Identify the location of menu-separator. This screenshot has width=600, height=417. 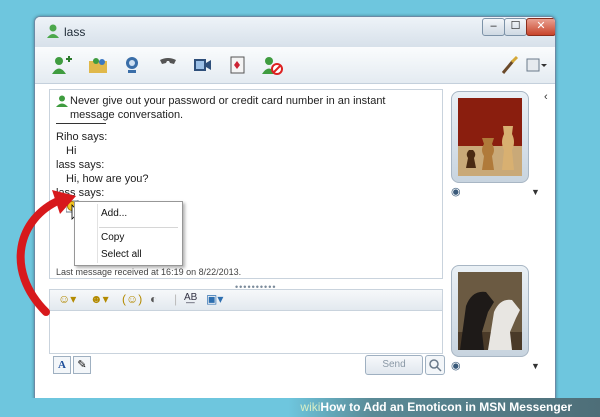
(138, 227).